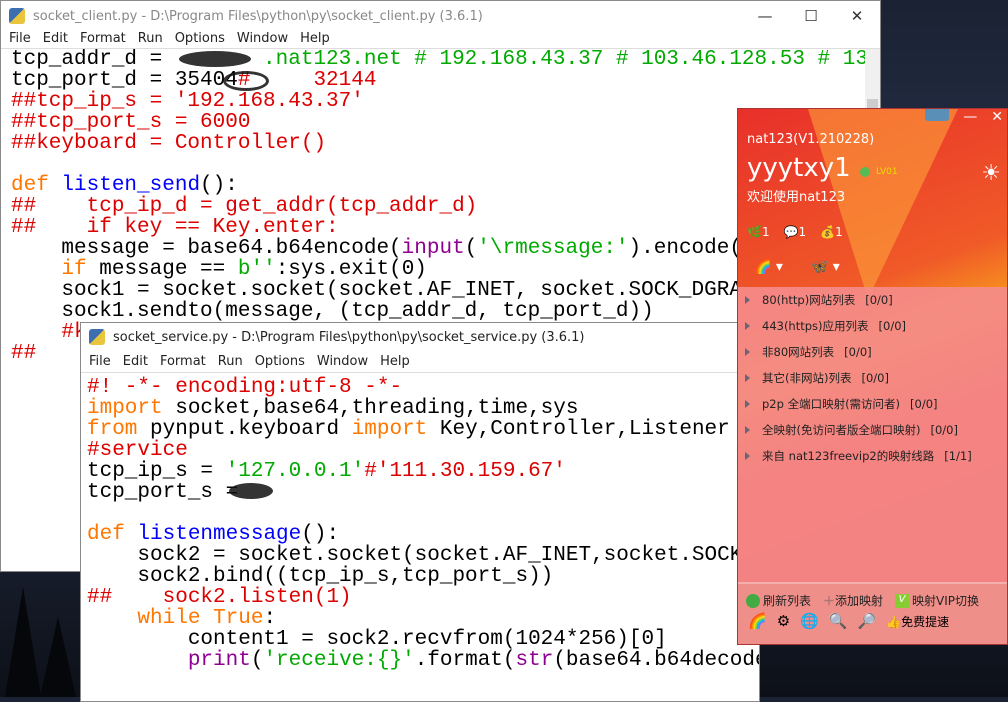 Image resolution: width=1008 pixels, height=702 pixels. I want to click on code-token: #k, so click(49, 332).